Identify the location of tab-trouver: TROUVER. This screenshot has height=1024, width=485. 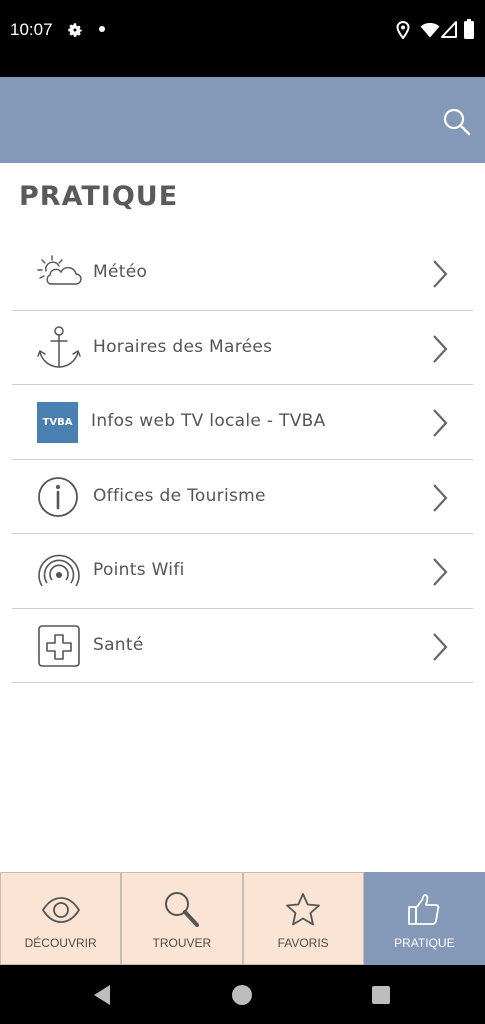
(182, 918).